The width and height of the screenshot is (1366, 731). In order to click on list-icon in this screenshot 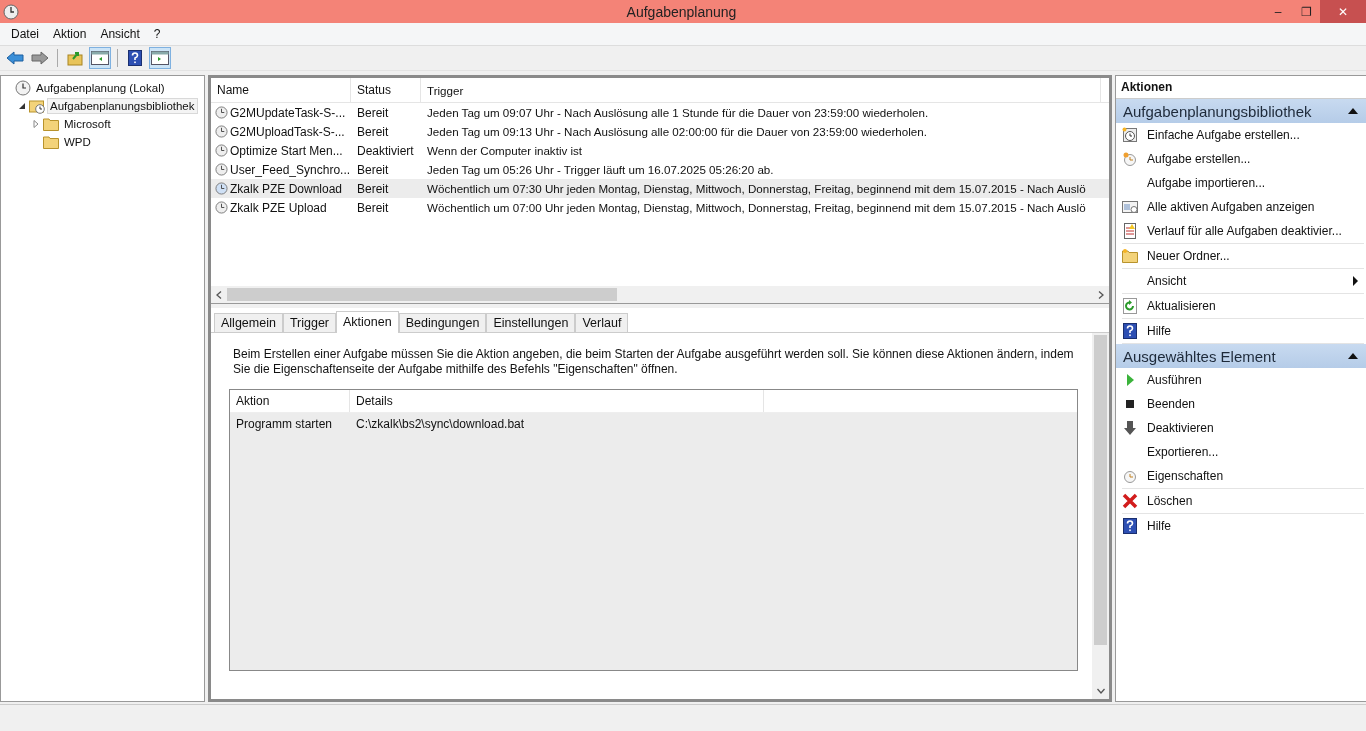, I will do `click(1130, 207)`.